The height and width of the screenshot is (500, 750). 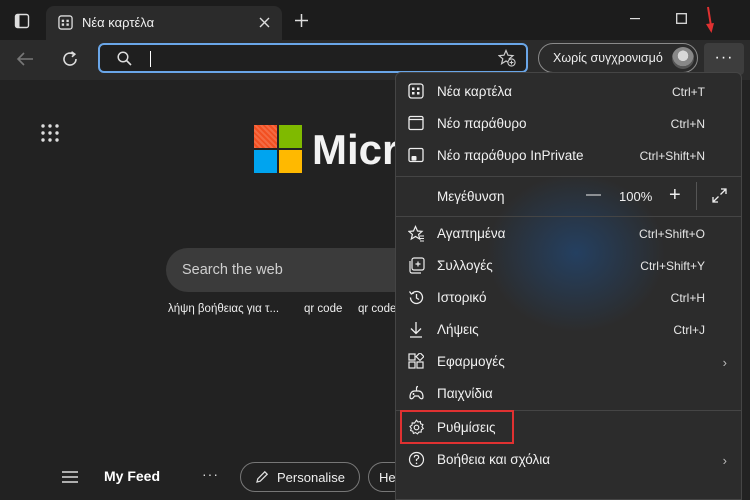 I want to click on personalise-button: Personalise, so click(x=300, y=477).